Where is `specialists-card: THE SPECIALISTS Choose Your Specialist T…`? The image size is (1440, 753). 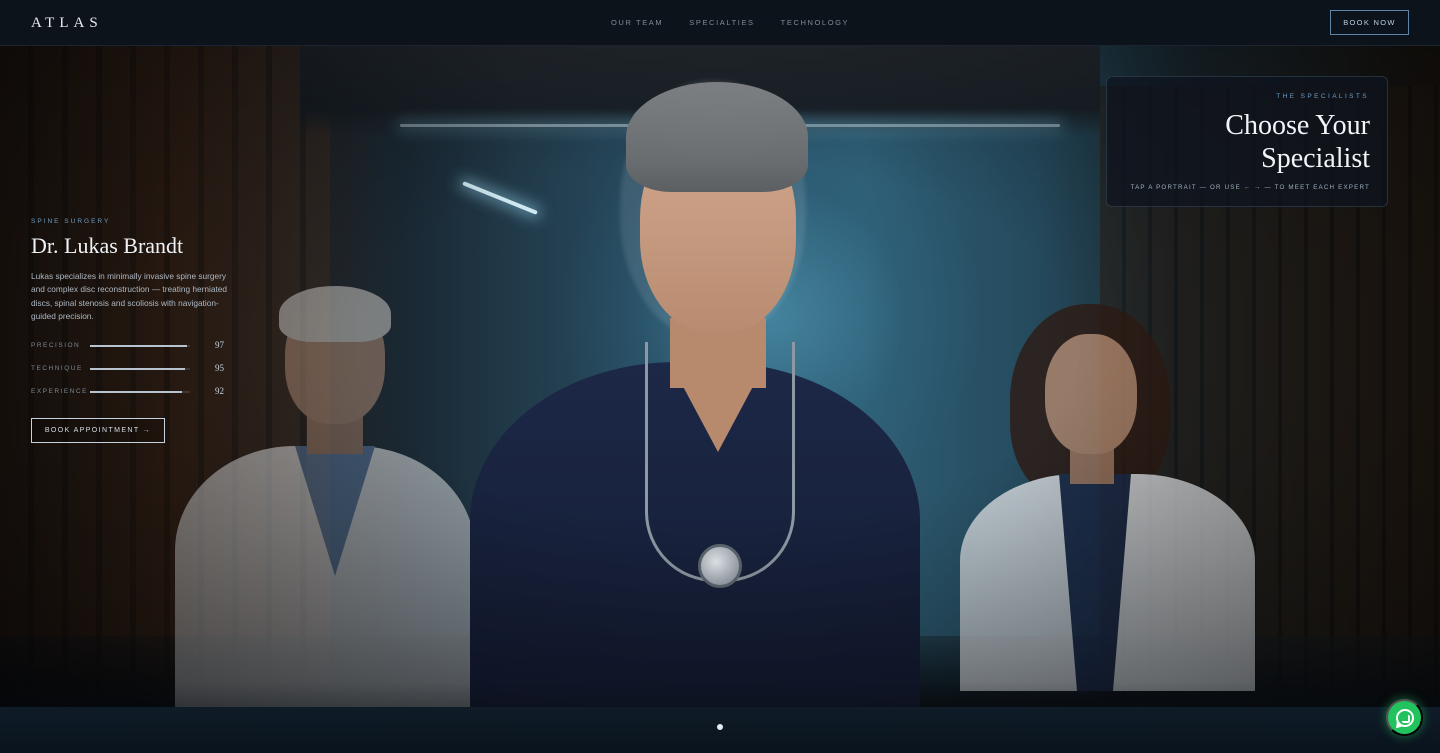
specialists-card: THE SPECIALISTS Choose Your Specialist T… is located at coordinates (1247, 141).